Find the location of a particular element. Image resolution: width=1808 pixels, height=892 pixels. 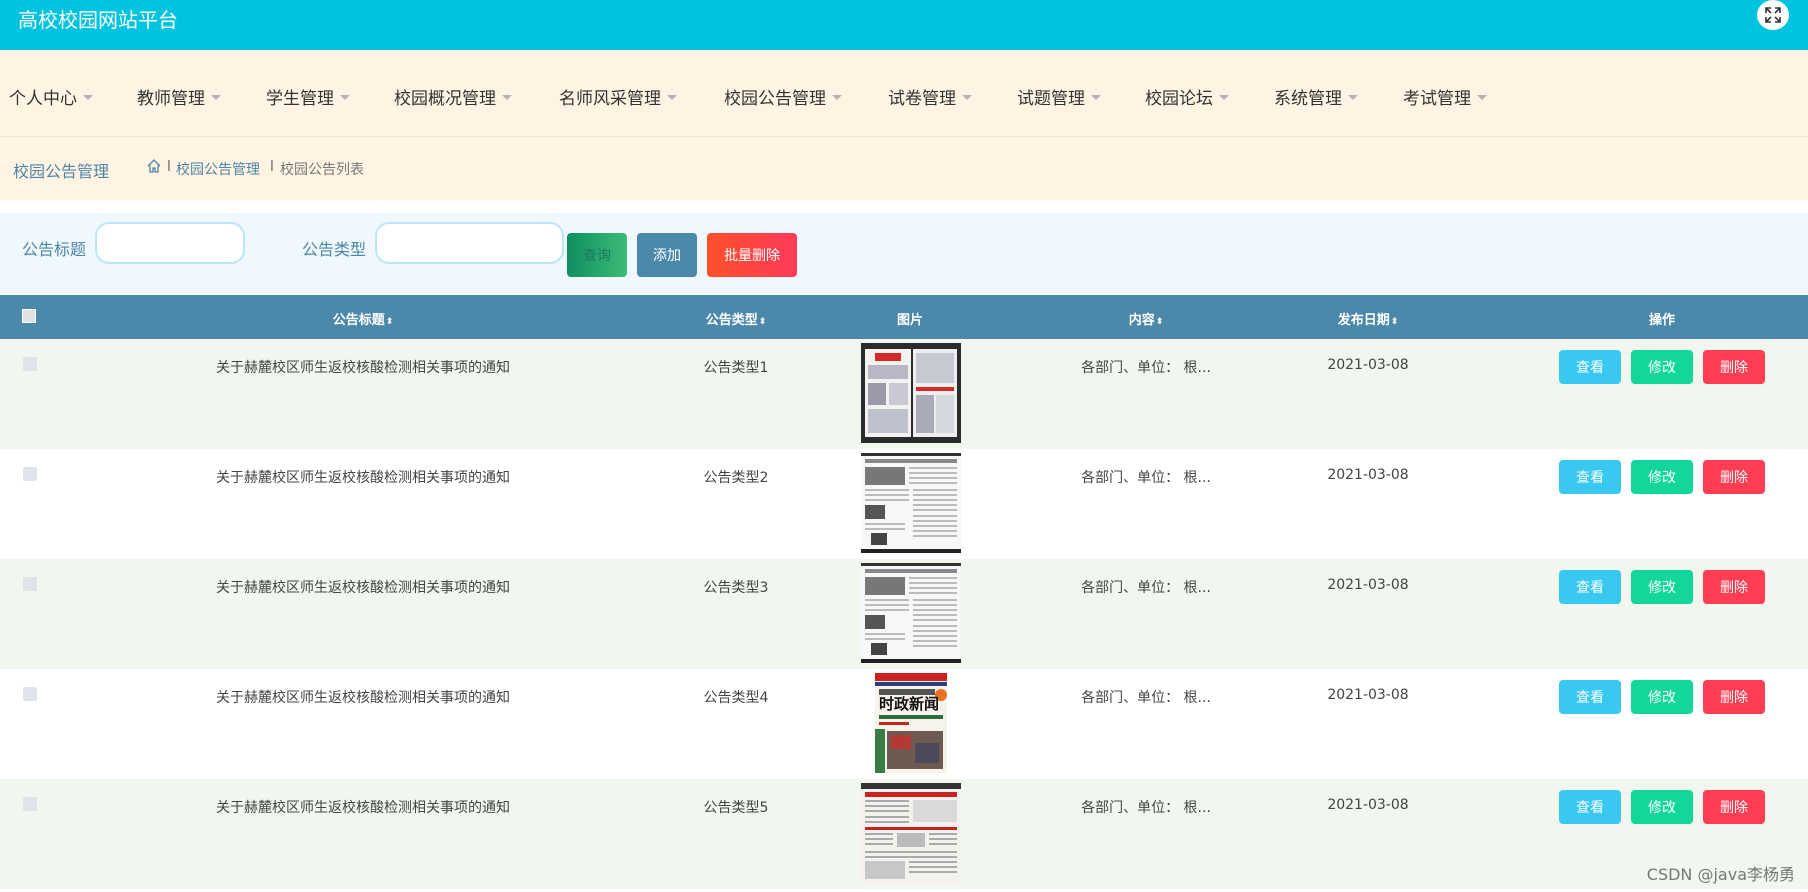

menu-label: 校园公告管理 is located at coordinates (775, 99).